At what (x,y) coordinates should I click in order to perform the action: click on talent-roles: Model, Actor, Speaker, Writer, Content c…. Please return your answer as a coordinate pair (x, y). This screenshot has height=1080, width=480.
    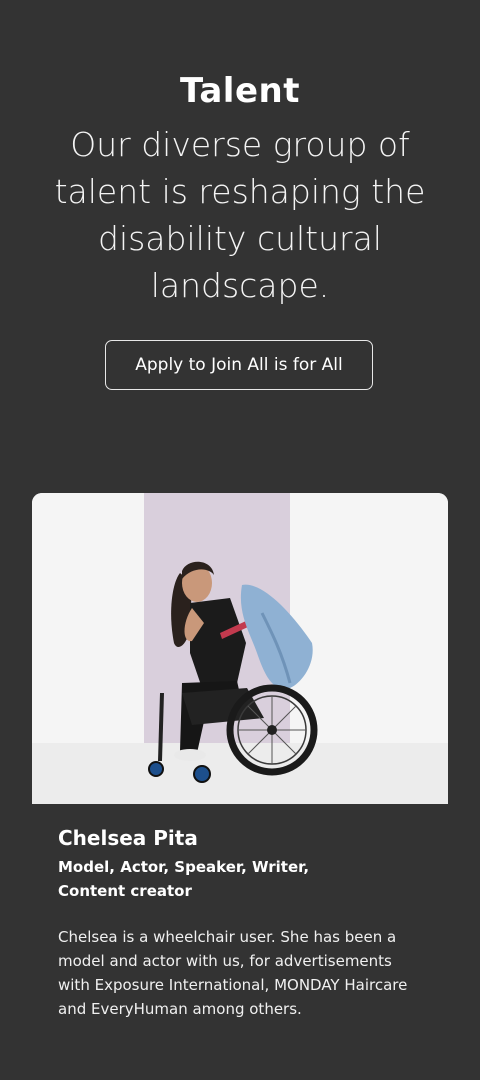
    Looking at the image, I should click on (184, 879).